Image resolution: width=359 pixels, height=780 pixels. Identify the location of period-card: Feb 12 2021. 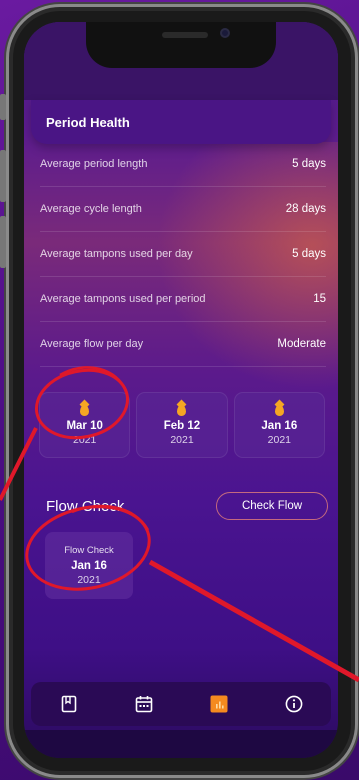
(182, 425).